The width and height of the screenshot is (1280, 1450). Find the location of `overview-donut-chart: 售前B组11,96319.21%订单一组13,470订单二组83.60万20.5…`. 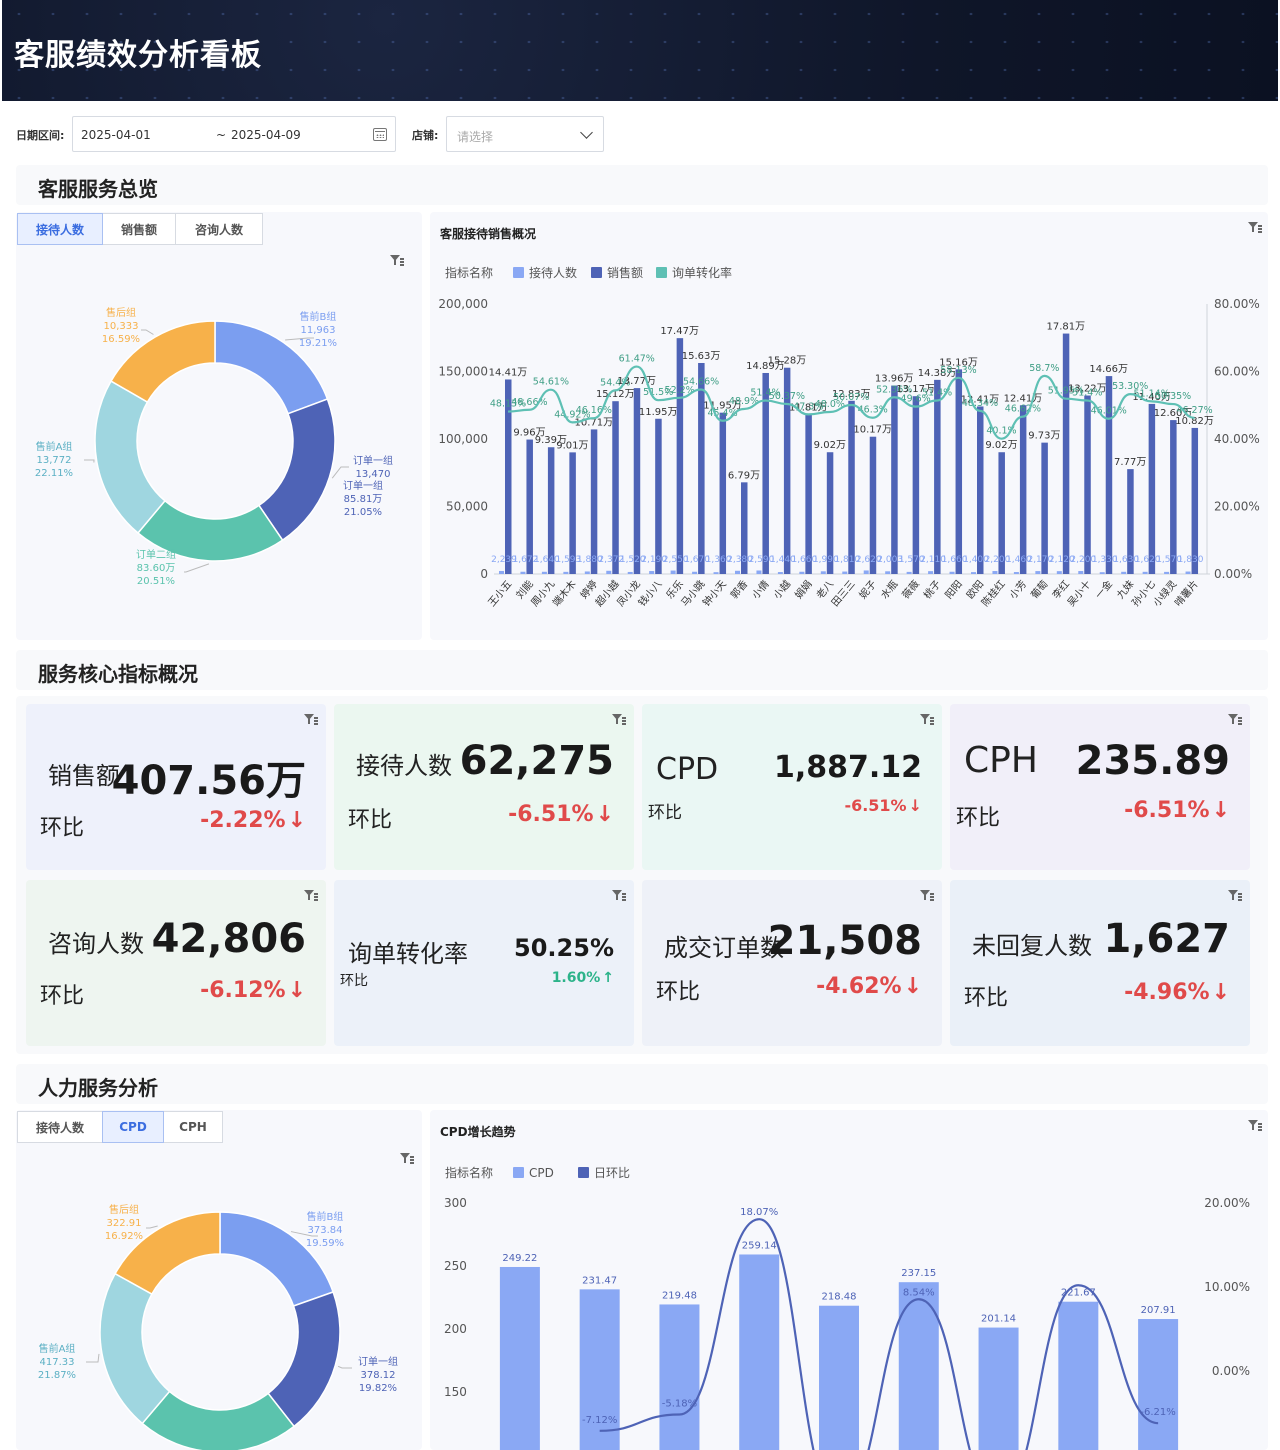

overview-donut-chart: 售前B组11,96319.21%订单一组13,470订单二组83.60万20.5… is located at coordinates (214, 446).